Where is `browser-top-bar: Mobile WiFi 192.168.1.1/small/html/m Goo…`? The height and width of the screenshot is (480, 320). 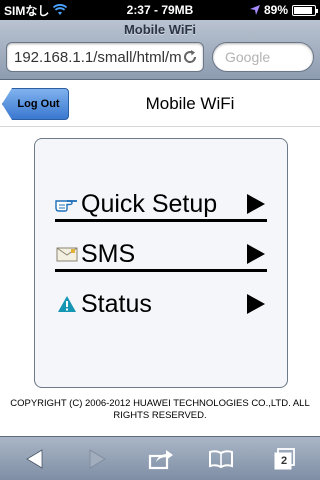
browser-top-bar: Mobile WiFi 192.168.1.1/small/html/m Goo… is located at coordinates (160, 50).